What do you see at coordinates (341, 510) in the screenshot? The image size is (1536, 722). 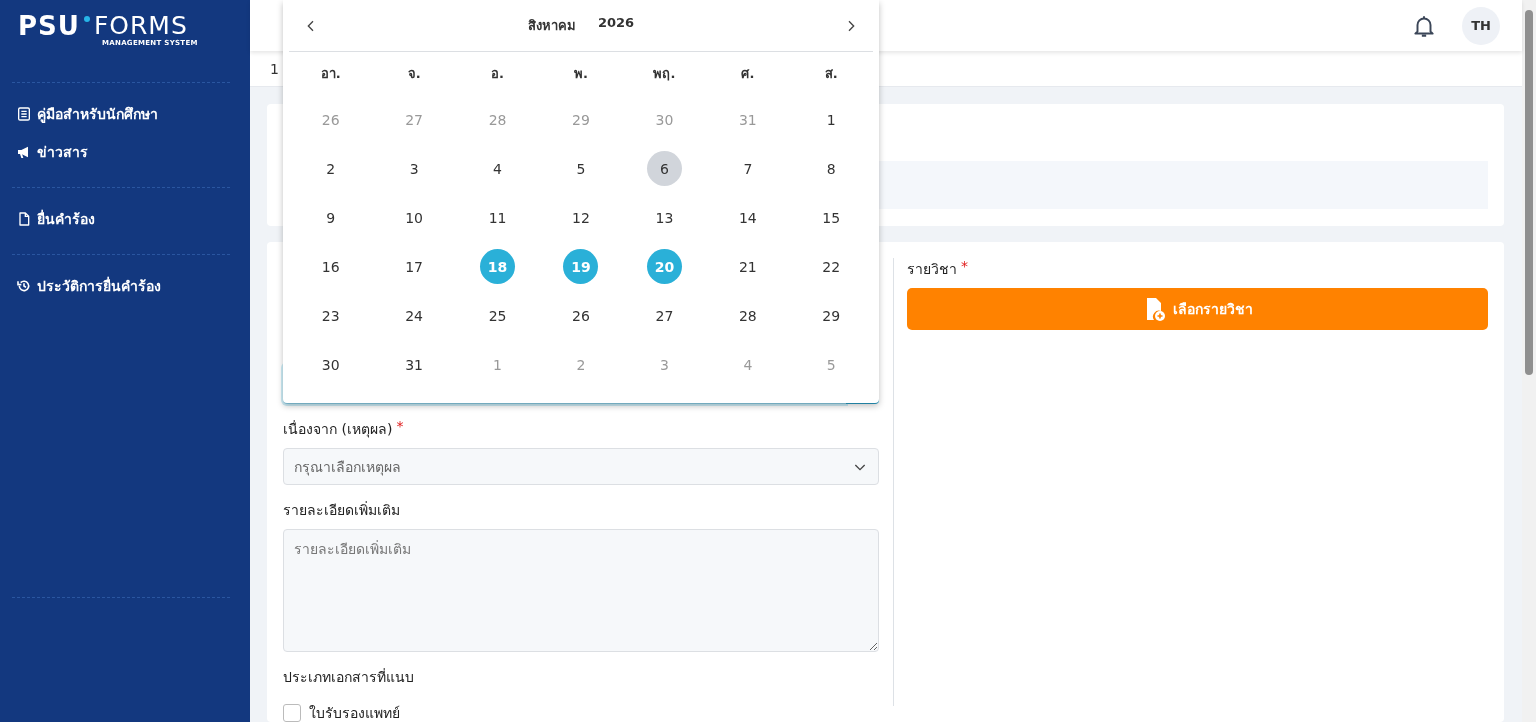 I see `field-label: รายละเอียดเพิ่มเติม` at bounding box center [341, 510].